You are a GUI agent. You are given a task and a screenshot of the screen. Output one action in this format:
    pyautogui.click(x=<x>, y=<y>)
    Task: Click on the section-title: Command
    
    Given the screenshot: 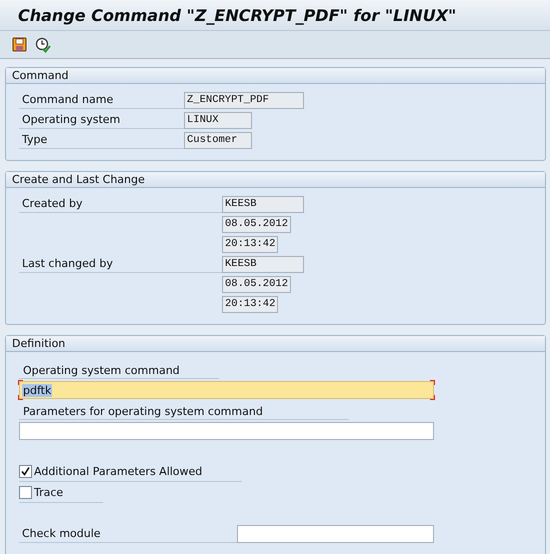 What is the action you would take?
    pyautogui.click(x=40, y=75)
    